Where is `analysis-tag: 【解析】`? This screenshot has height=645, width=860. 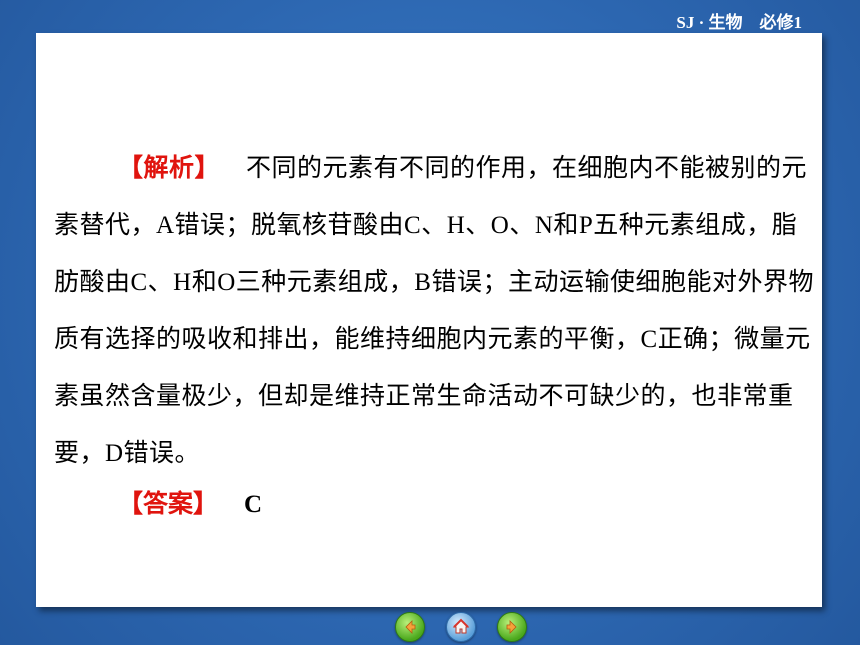 analysis-tag: 【解析】 is located at coordinates (169, 168).